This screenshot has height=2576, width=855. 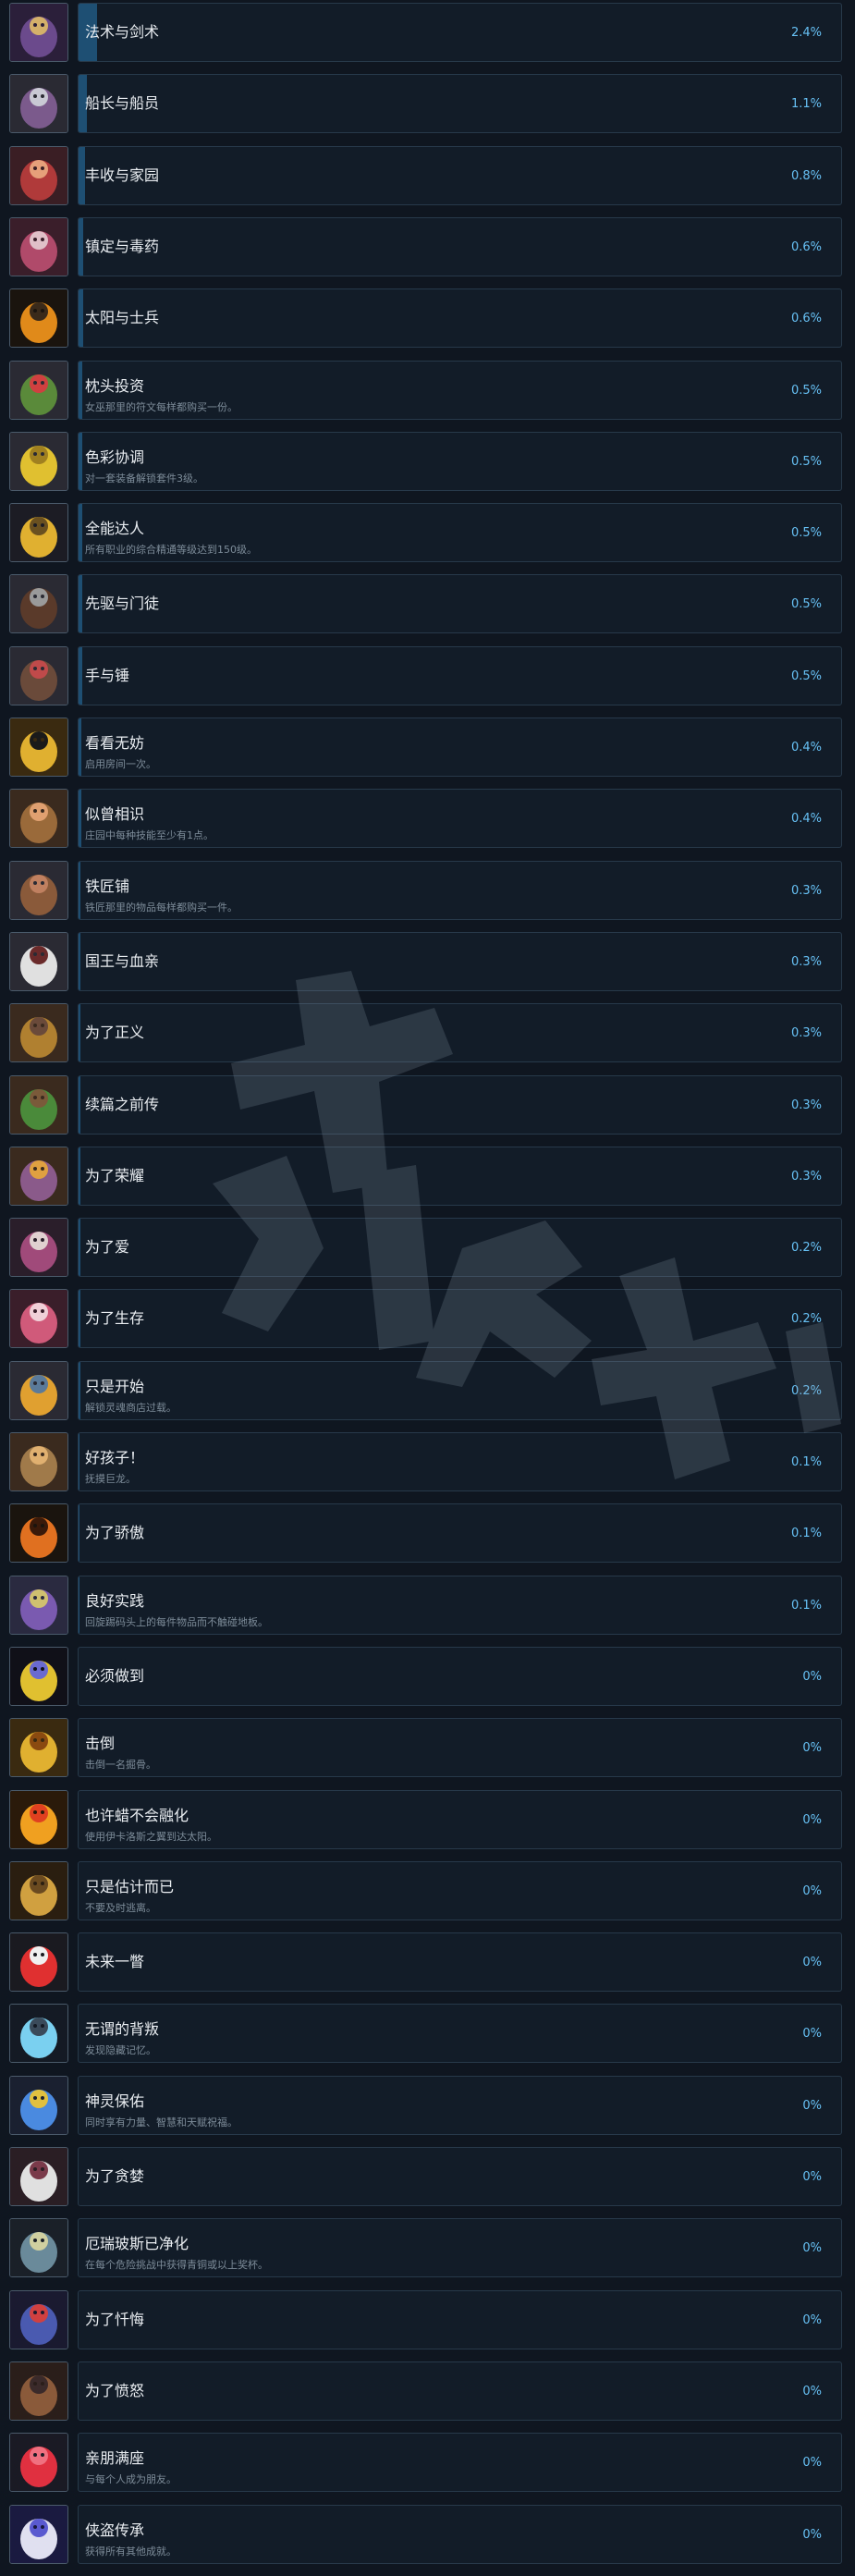 I want to click on achievement-panel: 为了贪婪 0%, so click(x=460, y=2176).